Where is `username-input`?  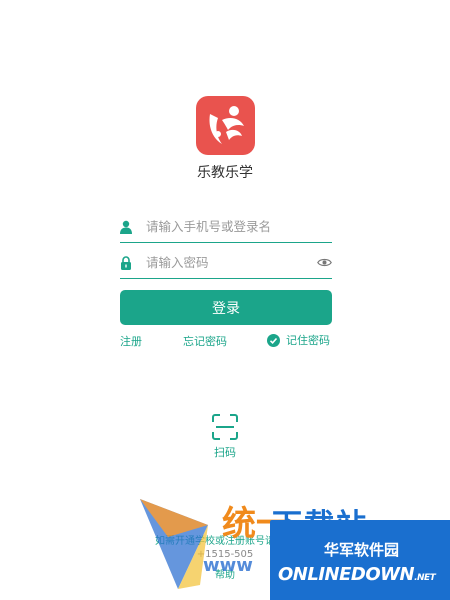 username-input is located at coordinates (231, 226).